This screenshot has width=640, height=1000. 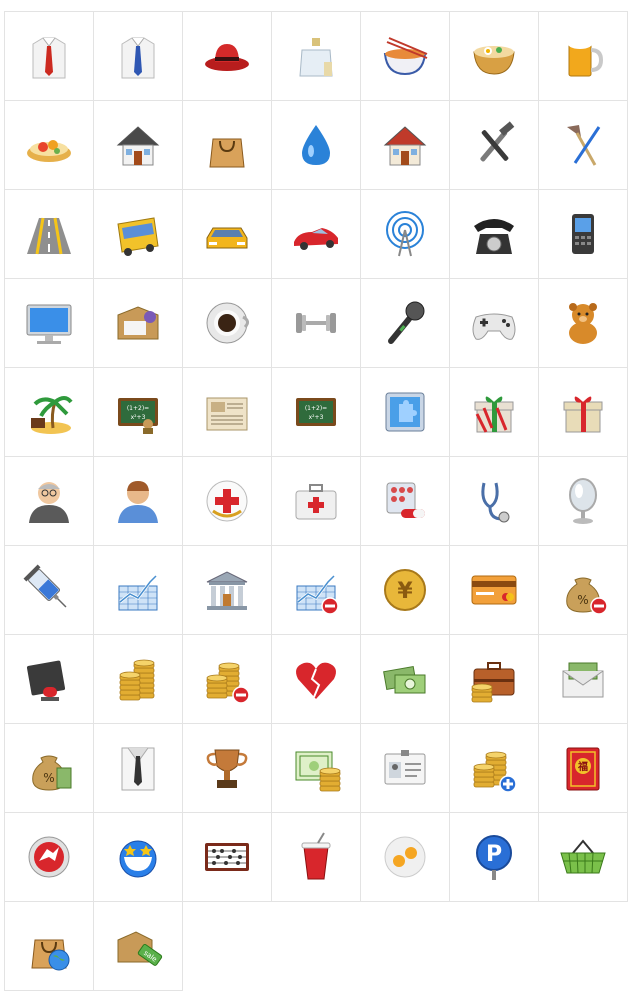 What do you see at coordinates (317, 594) in the screenshot?
I see `stock-chart-minus-icon` at bounding box center [317, 594].